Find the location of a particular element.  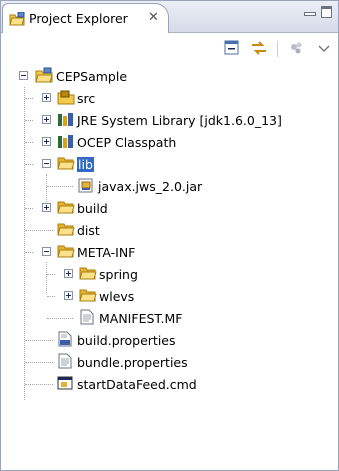

minimize-icon is located at coordinates (309, 13).